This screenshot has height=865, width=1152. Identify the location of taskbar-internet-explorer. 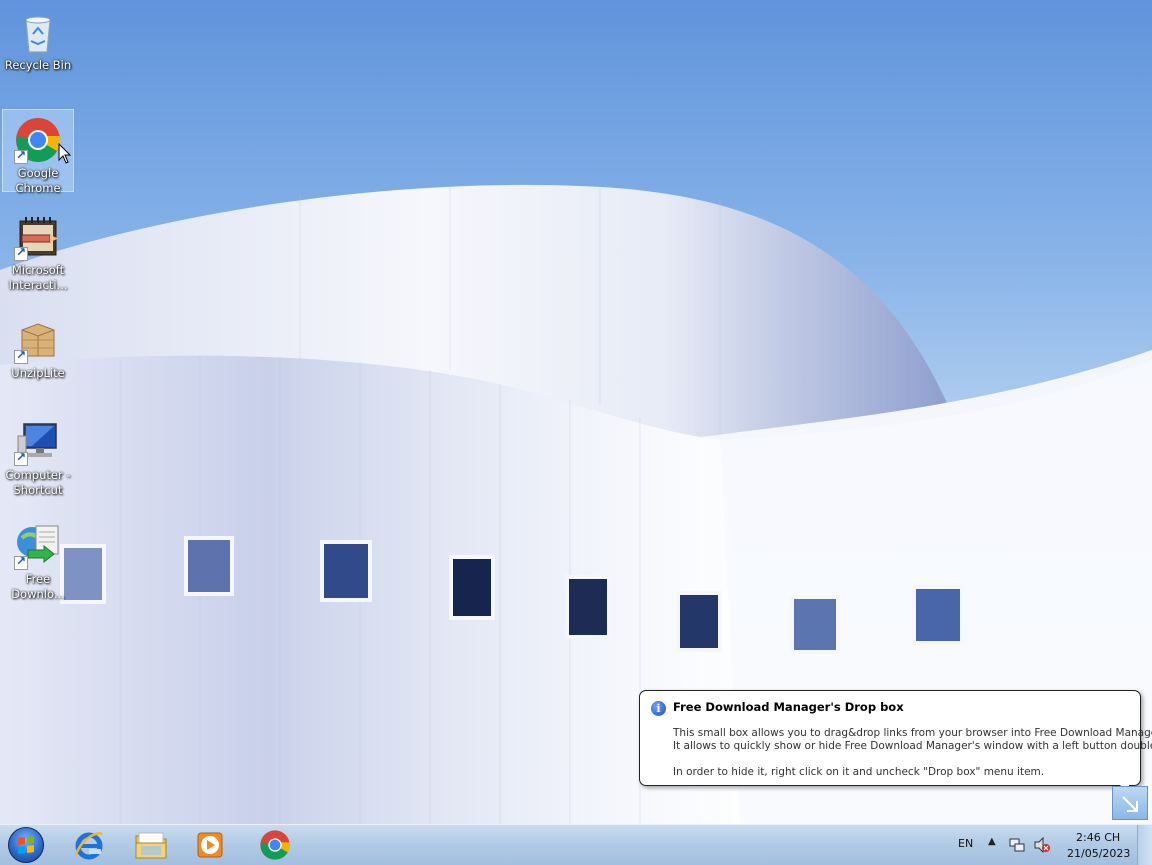
(89, 845).